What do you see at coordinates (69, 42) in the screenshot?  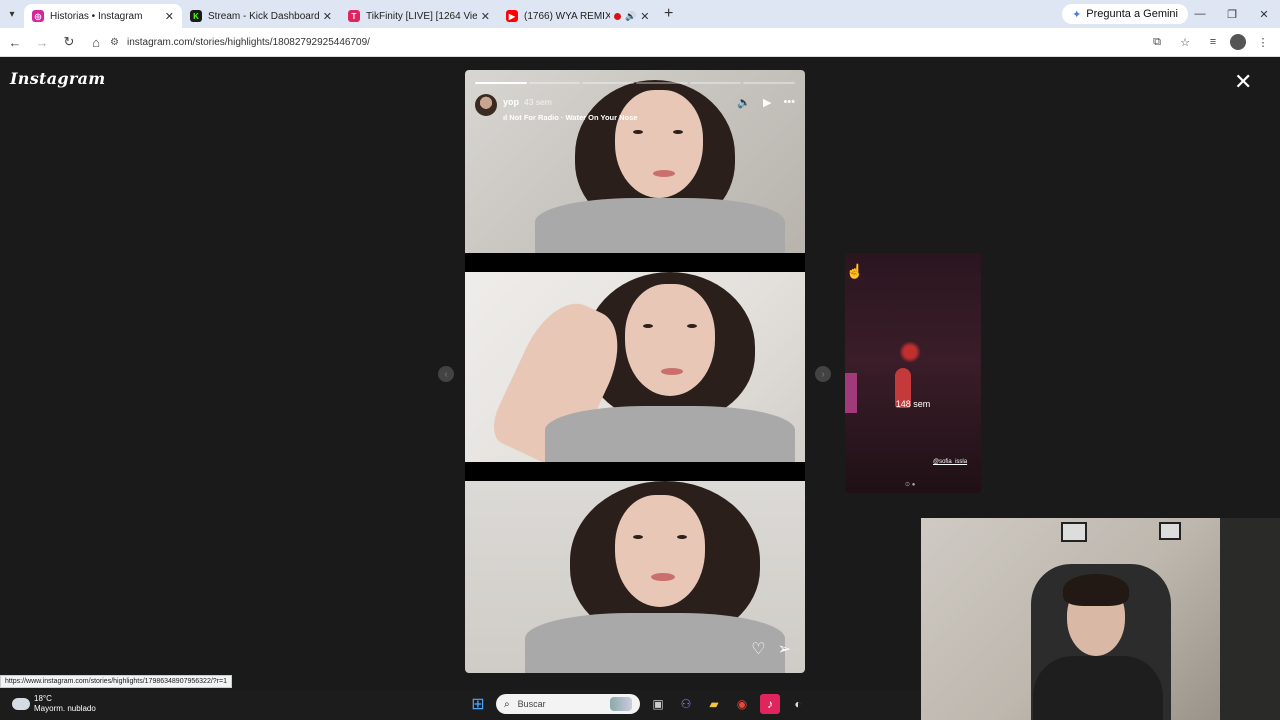 I see `reload-icon: ↻` at bounding box center [69, 42].